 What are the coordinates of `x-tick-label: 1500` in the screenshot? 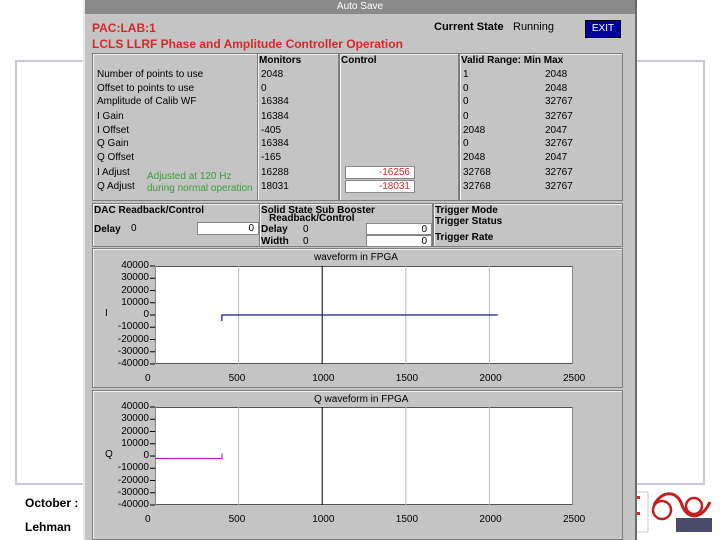 It's located at (407, 519).